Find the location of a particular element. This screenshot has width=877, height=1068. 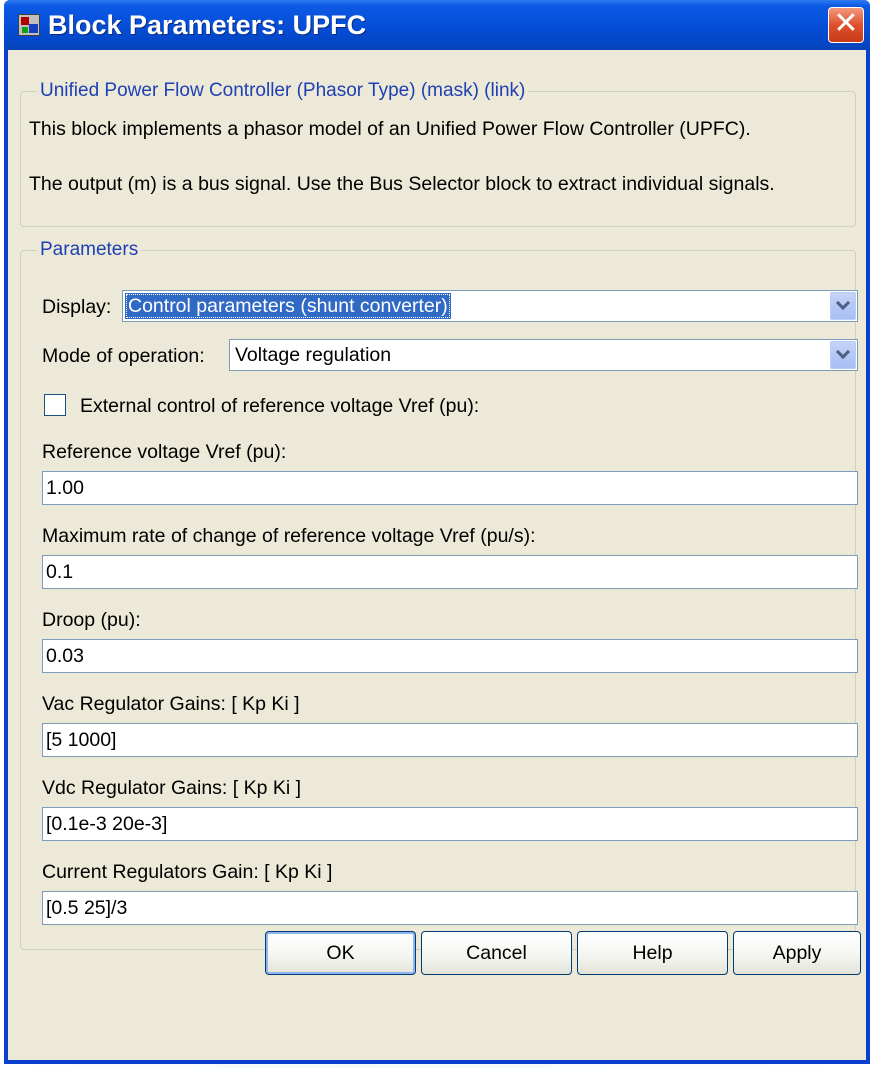

droop-input: 0.03 is located at coordinates (450, 656).